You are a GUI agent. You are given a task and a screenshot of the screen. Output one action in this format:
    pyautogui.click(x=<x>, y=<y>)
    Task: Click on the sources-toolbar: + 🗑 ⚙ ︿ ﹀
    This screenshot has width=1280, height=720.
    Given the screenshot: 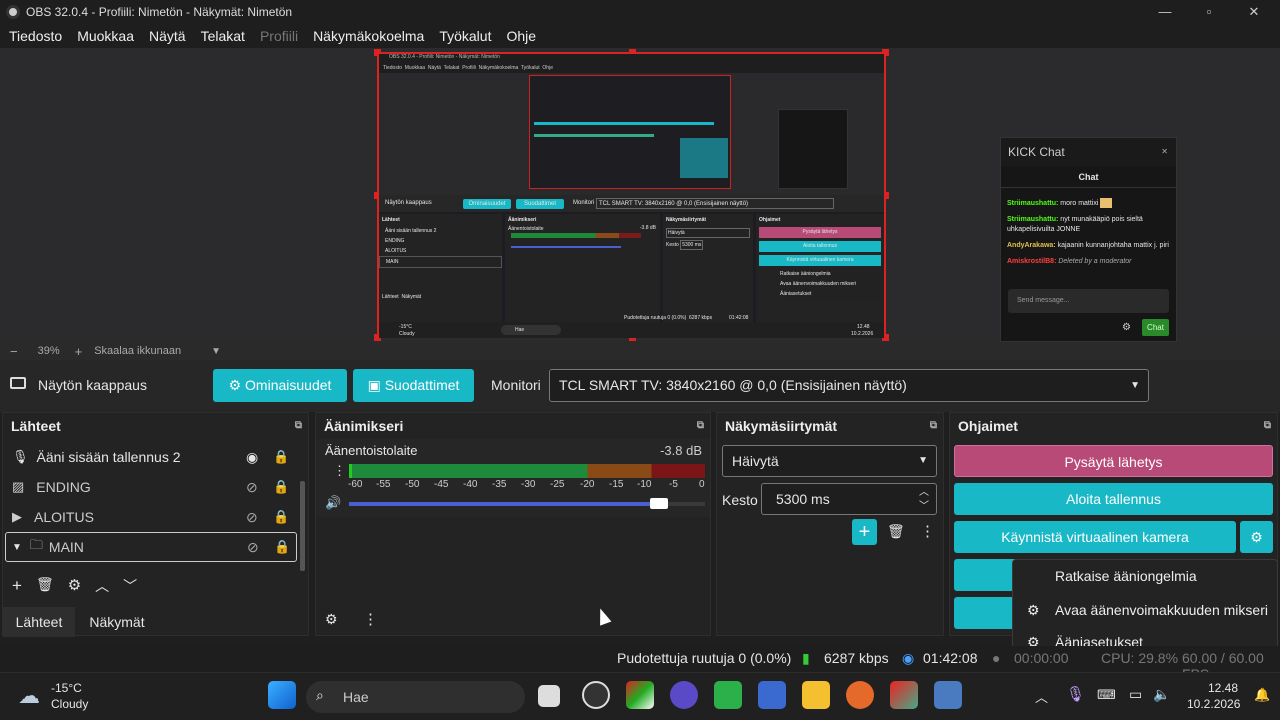 What is the action you would take?
    pyautogui.click(x=74, y=586)
    